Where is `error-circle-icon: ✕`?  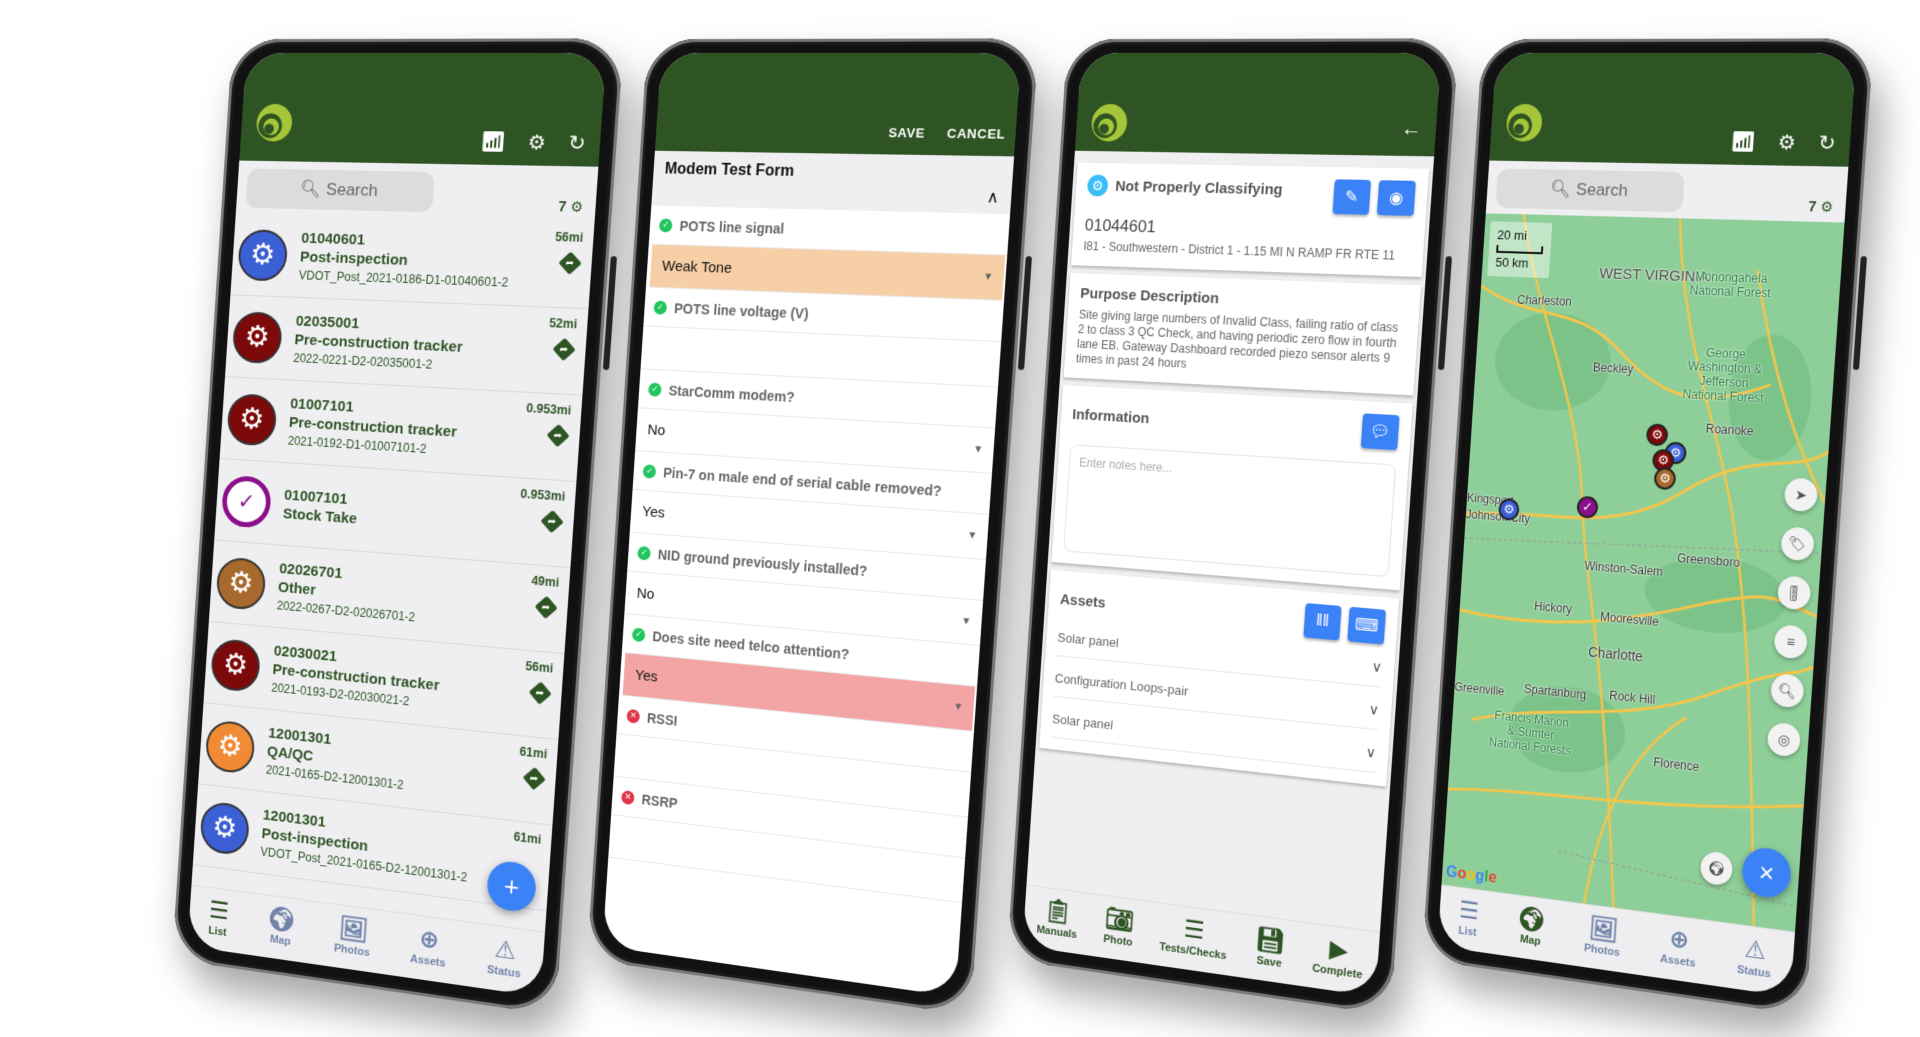
error-circle-icon: ✕ is located at coordinates (633, 716).